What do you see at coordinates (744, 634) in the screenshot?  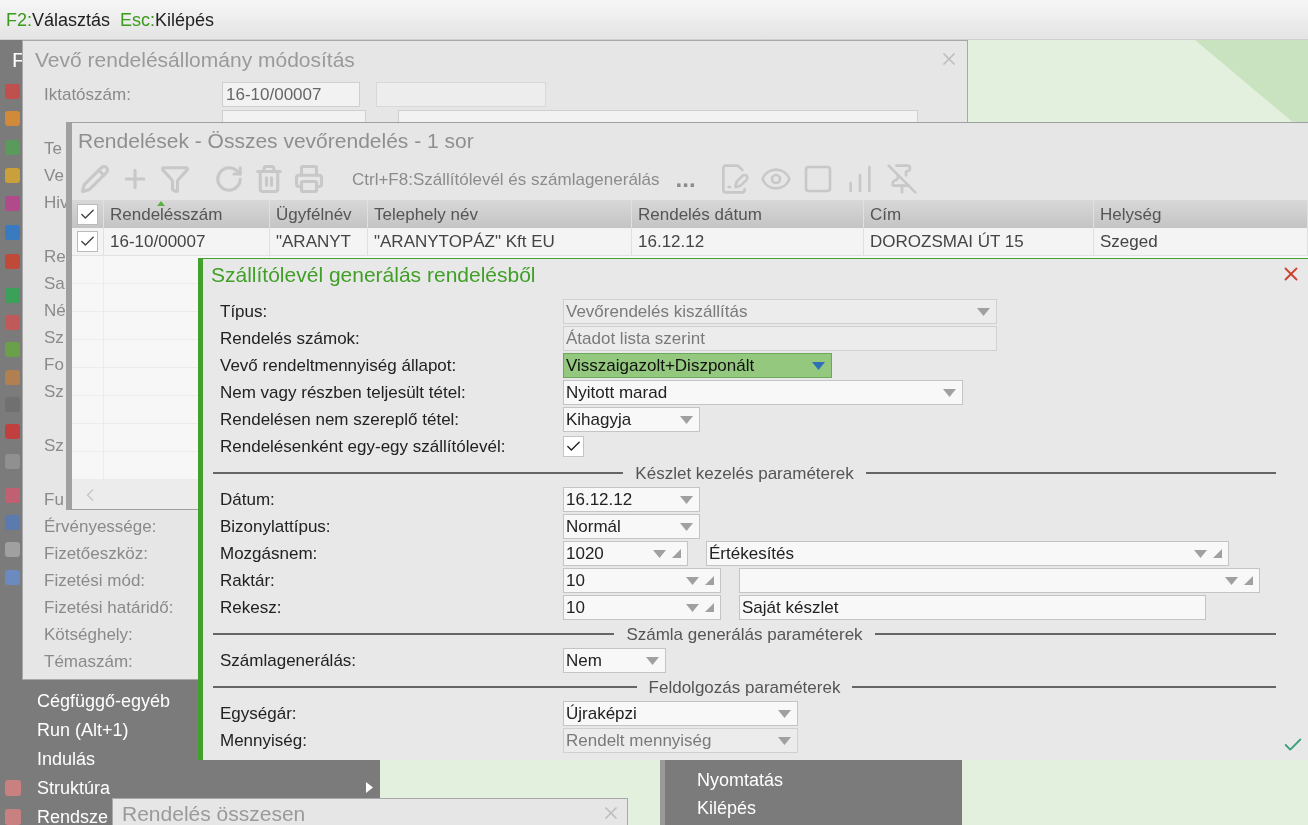 I see `section-title: Számla generálás paraméterek` at bounding box center [744, 634].